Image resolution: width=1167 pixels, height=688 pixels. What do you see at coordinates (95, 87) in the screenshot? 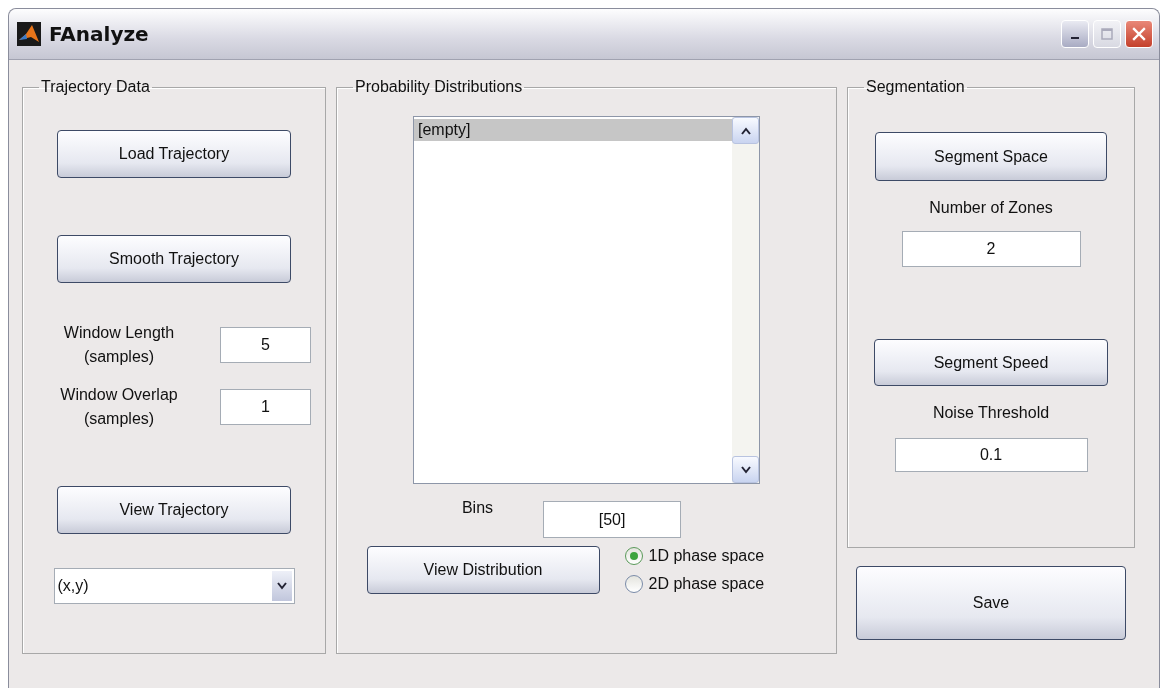
I see `panel-title: Trajectory Data` at bounding box center [95, 87].